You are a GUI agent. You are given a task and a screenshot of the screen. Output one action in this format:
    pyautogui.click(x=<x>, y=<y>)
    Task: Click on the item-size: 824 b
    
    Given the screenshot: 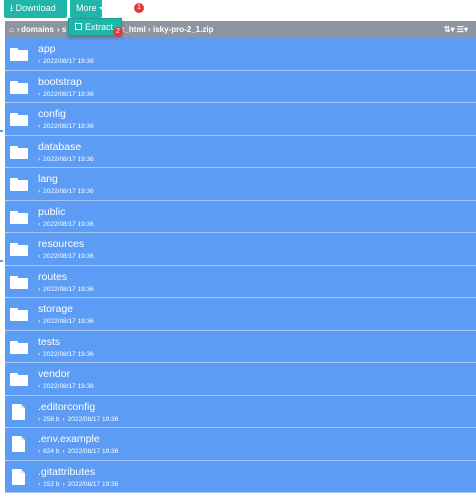 What is the action you would take?
    pyautogui.click(x=51, y=451)
    